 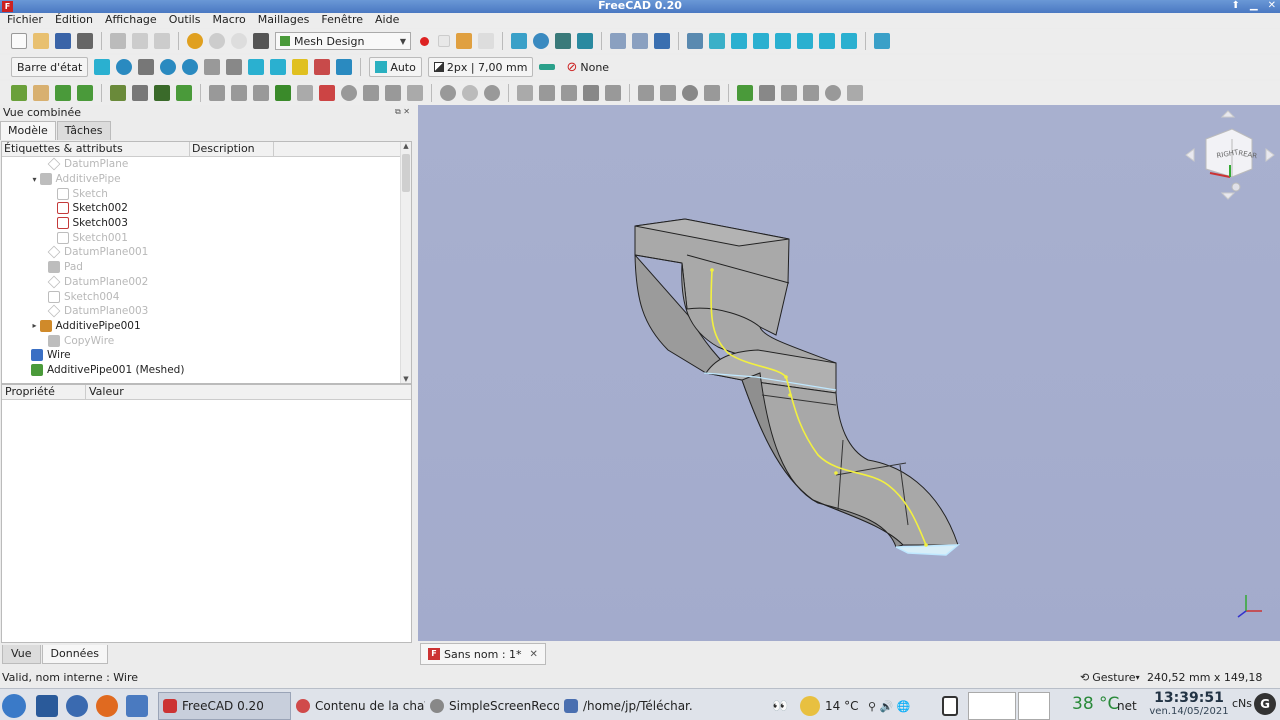 What do you see at coordinates (1189, 704) in the screenshot?
I see `clock: 13:39:51 ven.14/05/2021` at bounding box center [1189, 704].